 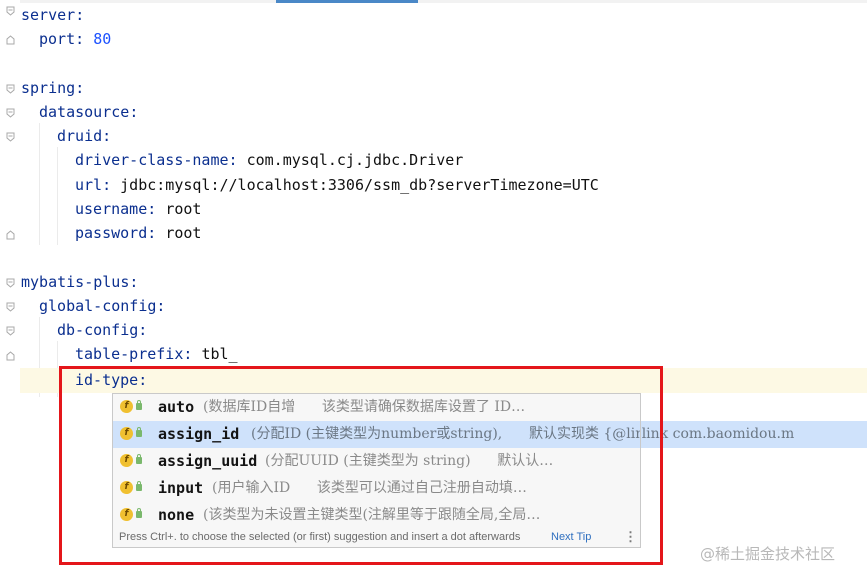 I want to click on yaml-key: druid, so click(x=80, y=136).